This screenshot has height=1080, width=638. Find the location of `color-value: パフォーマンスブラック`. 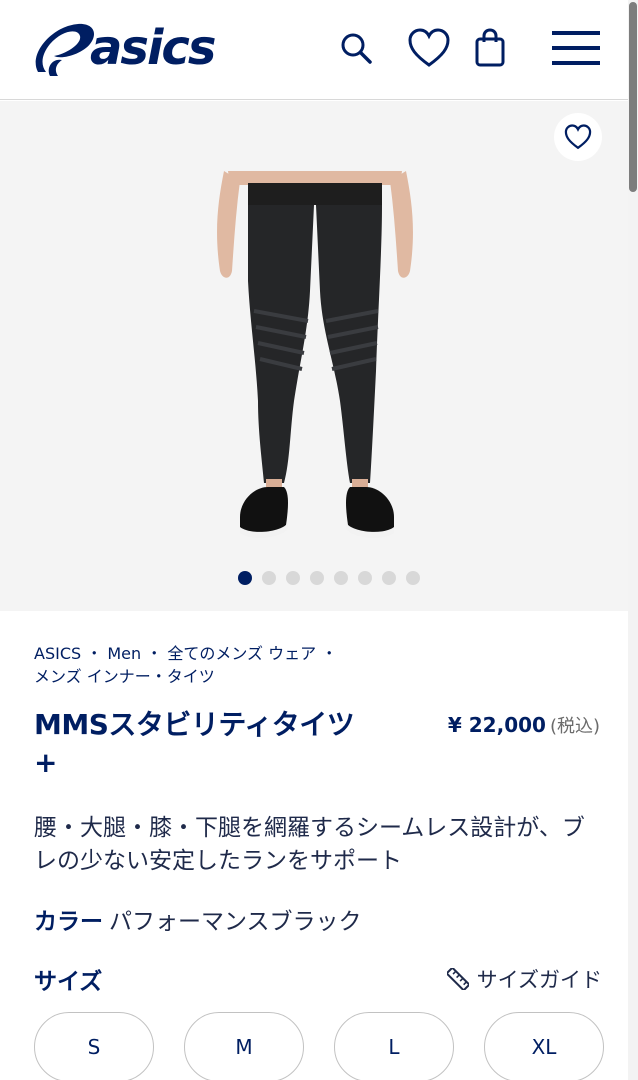

color-value: パフォーマンスブラック is located at coordinates (235, 922).